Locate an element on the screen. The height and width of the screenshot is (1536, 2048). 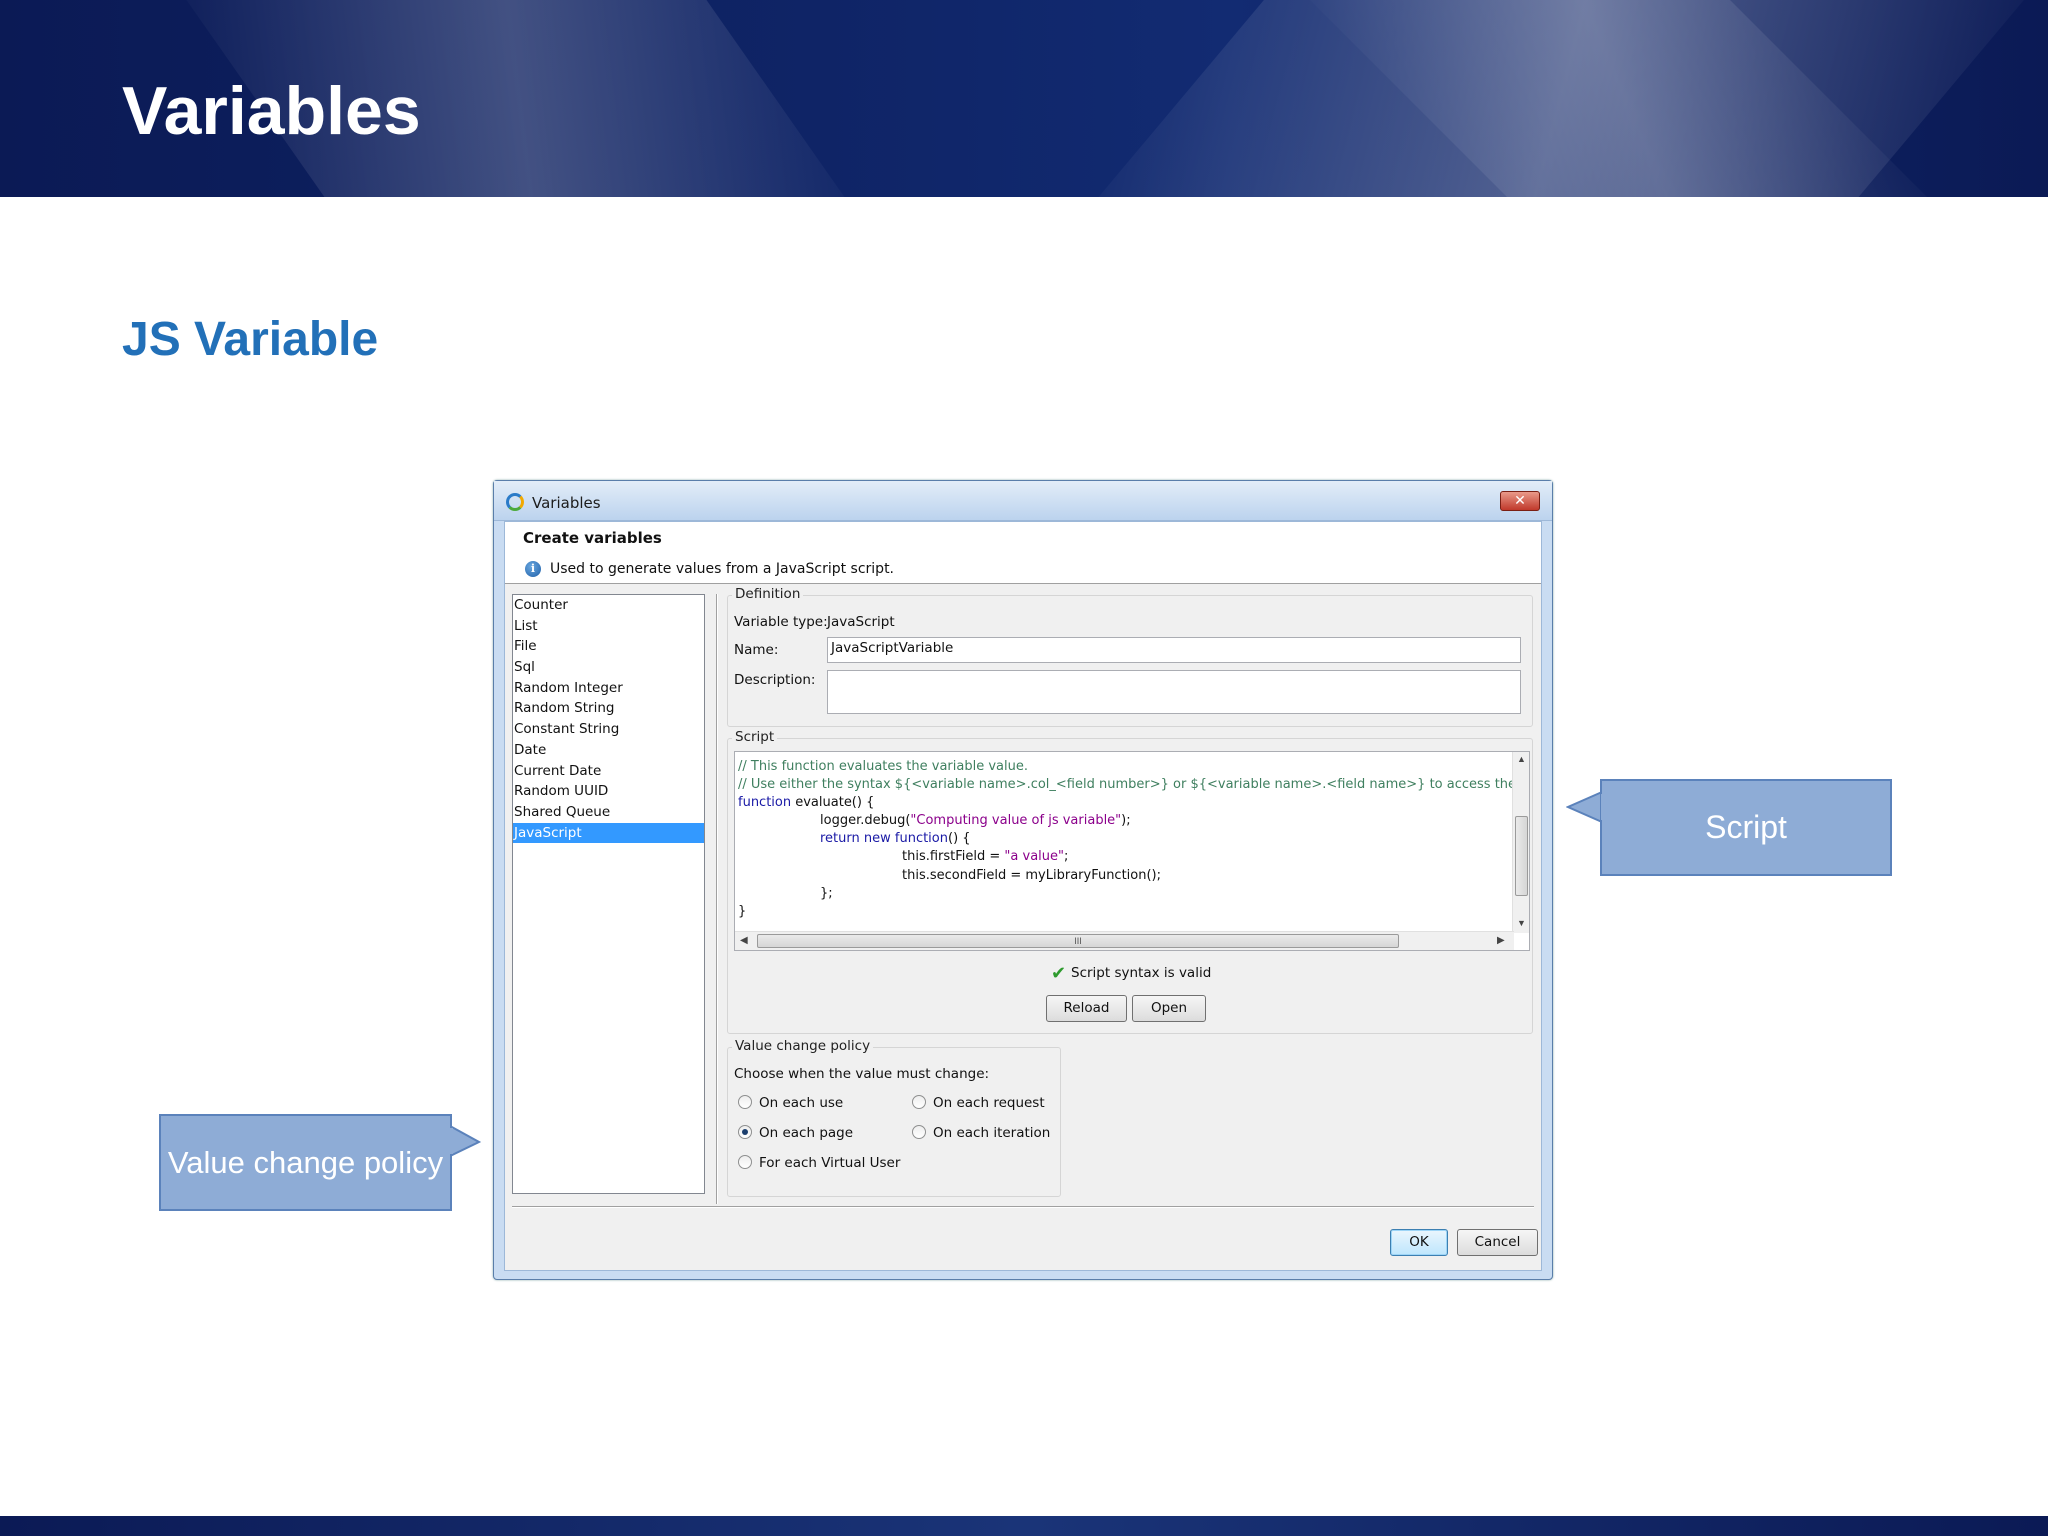
header-banner: Variables is located at coordinates (1024, 98).